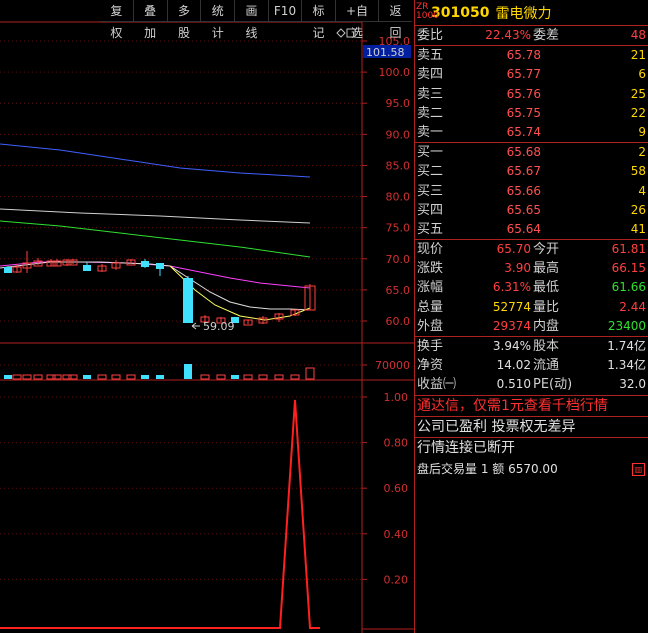 The height and width of the screenshot is (633, 648). What do you see at coordinates (523, 112) in the screenshot?
I see `sell-level-price: 65.75` at bounding box center [523, 112].